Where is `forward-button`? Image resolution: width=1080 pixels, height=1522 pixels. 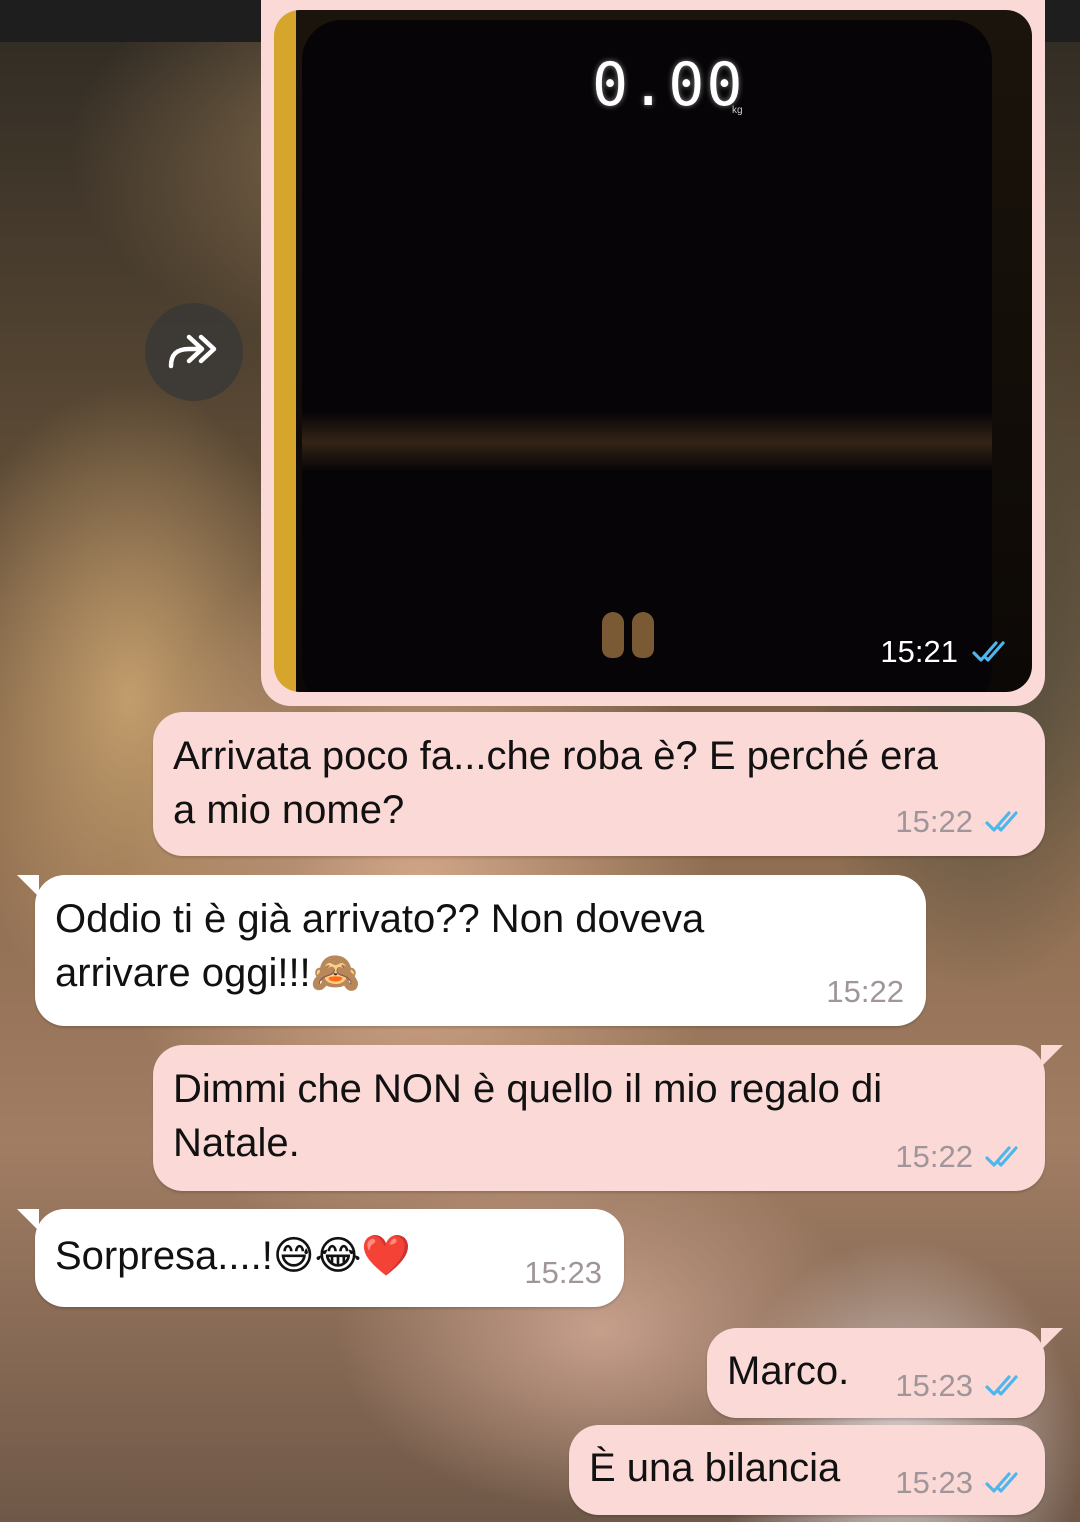 forward-button is located at coordinates (194, 352).